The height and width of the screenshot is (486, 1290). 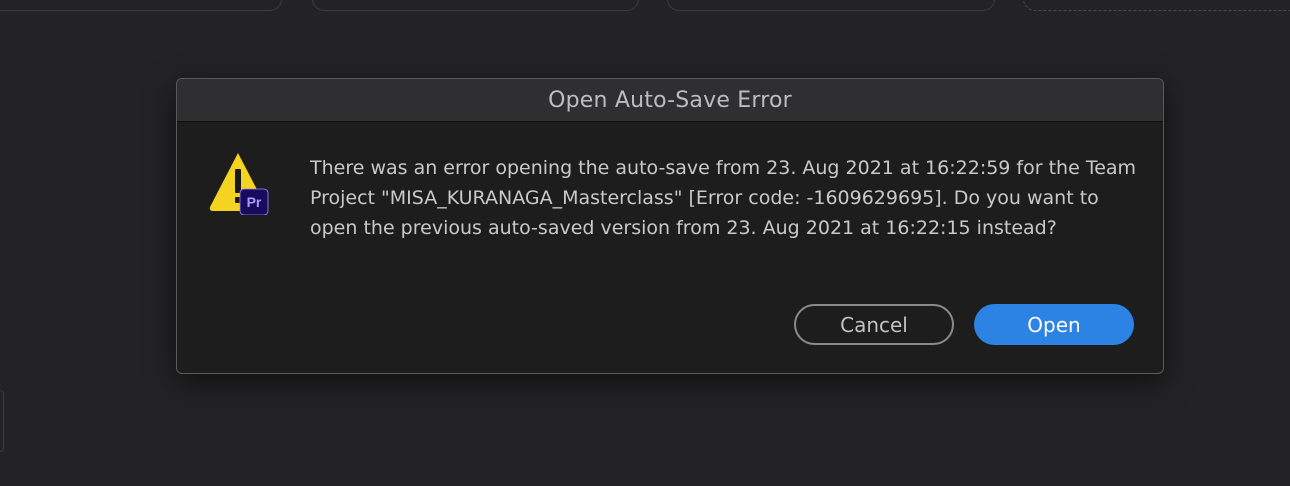 I want to click on background-panel-edge, so click(x=2, y=421).